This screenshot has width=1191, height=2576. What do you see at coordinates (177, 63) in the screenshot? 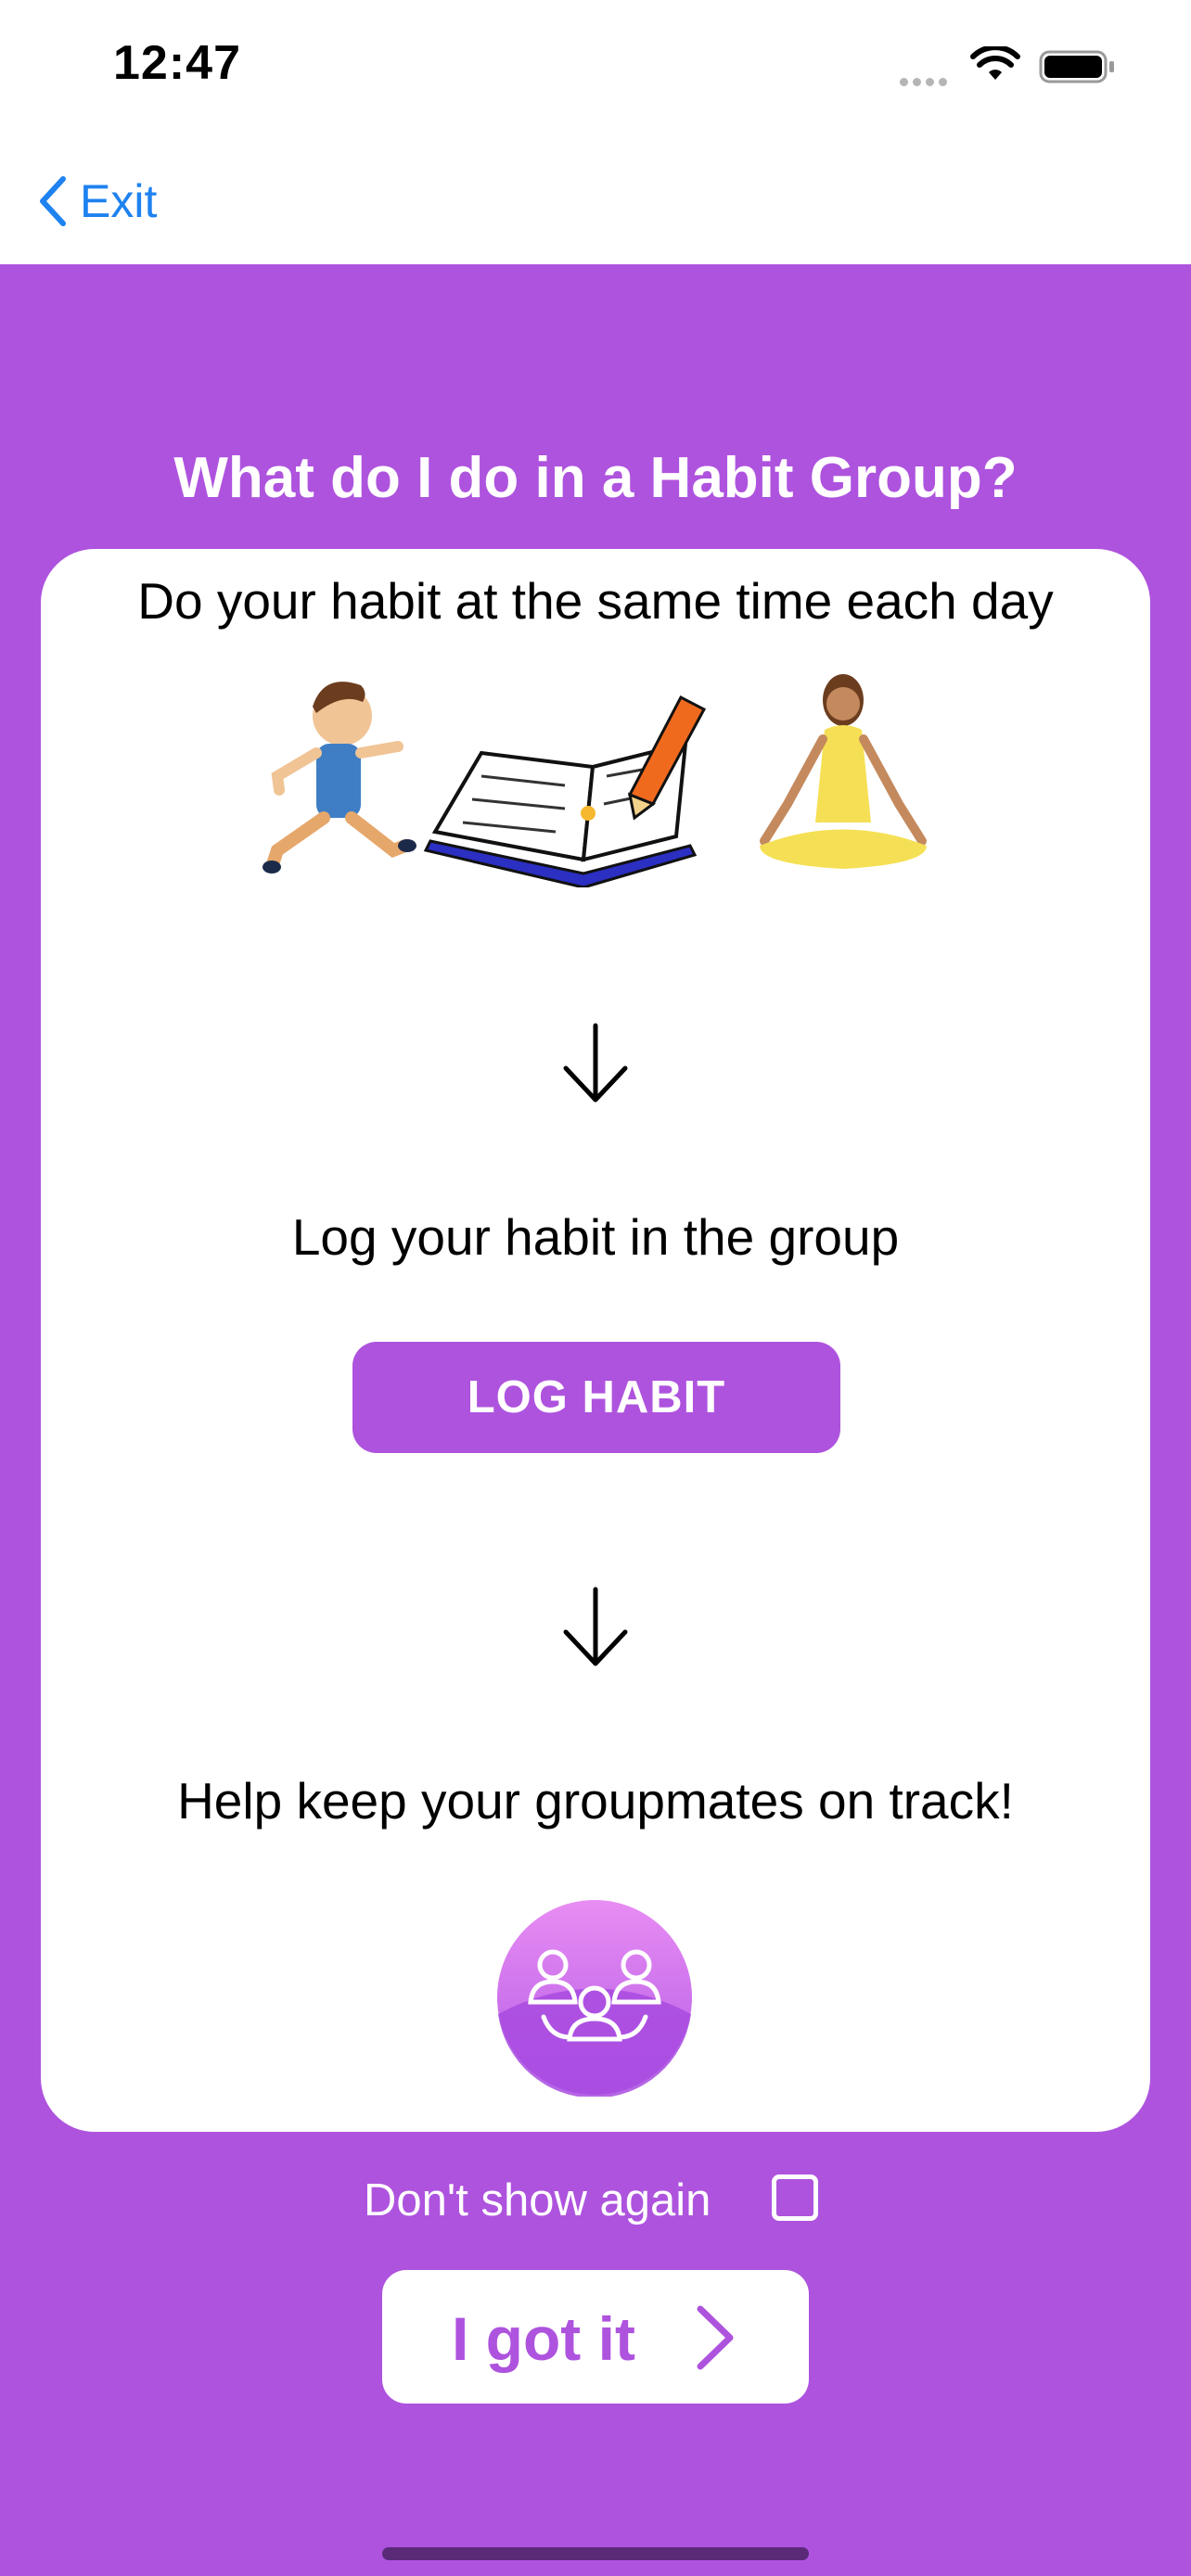
I see `status-time: 12:47` at bounding box center [177, 63].